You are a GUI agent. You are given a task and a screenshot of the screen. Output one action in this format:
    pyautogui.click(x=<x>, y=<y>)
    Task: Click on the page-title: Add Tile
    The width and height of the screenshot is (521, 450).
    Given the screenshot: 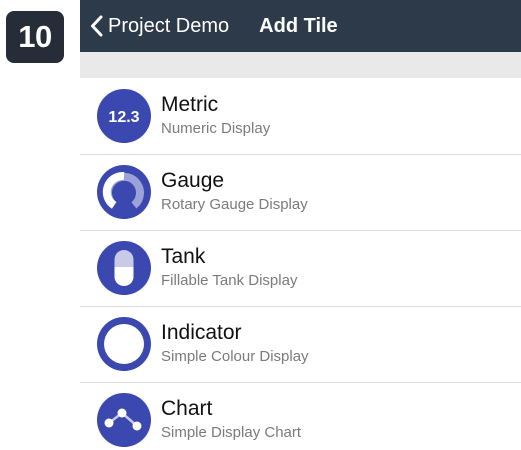 What is the action you would take?
    pyautogui.click(x=298, y=25)
    